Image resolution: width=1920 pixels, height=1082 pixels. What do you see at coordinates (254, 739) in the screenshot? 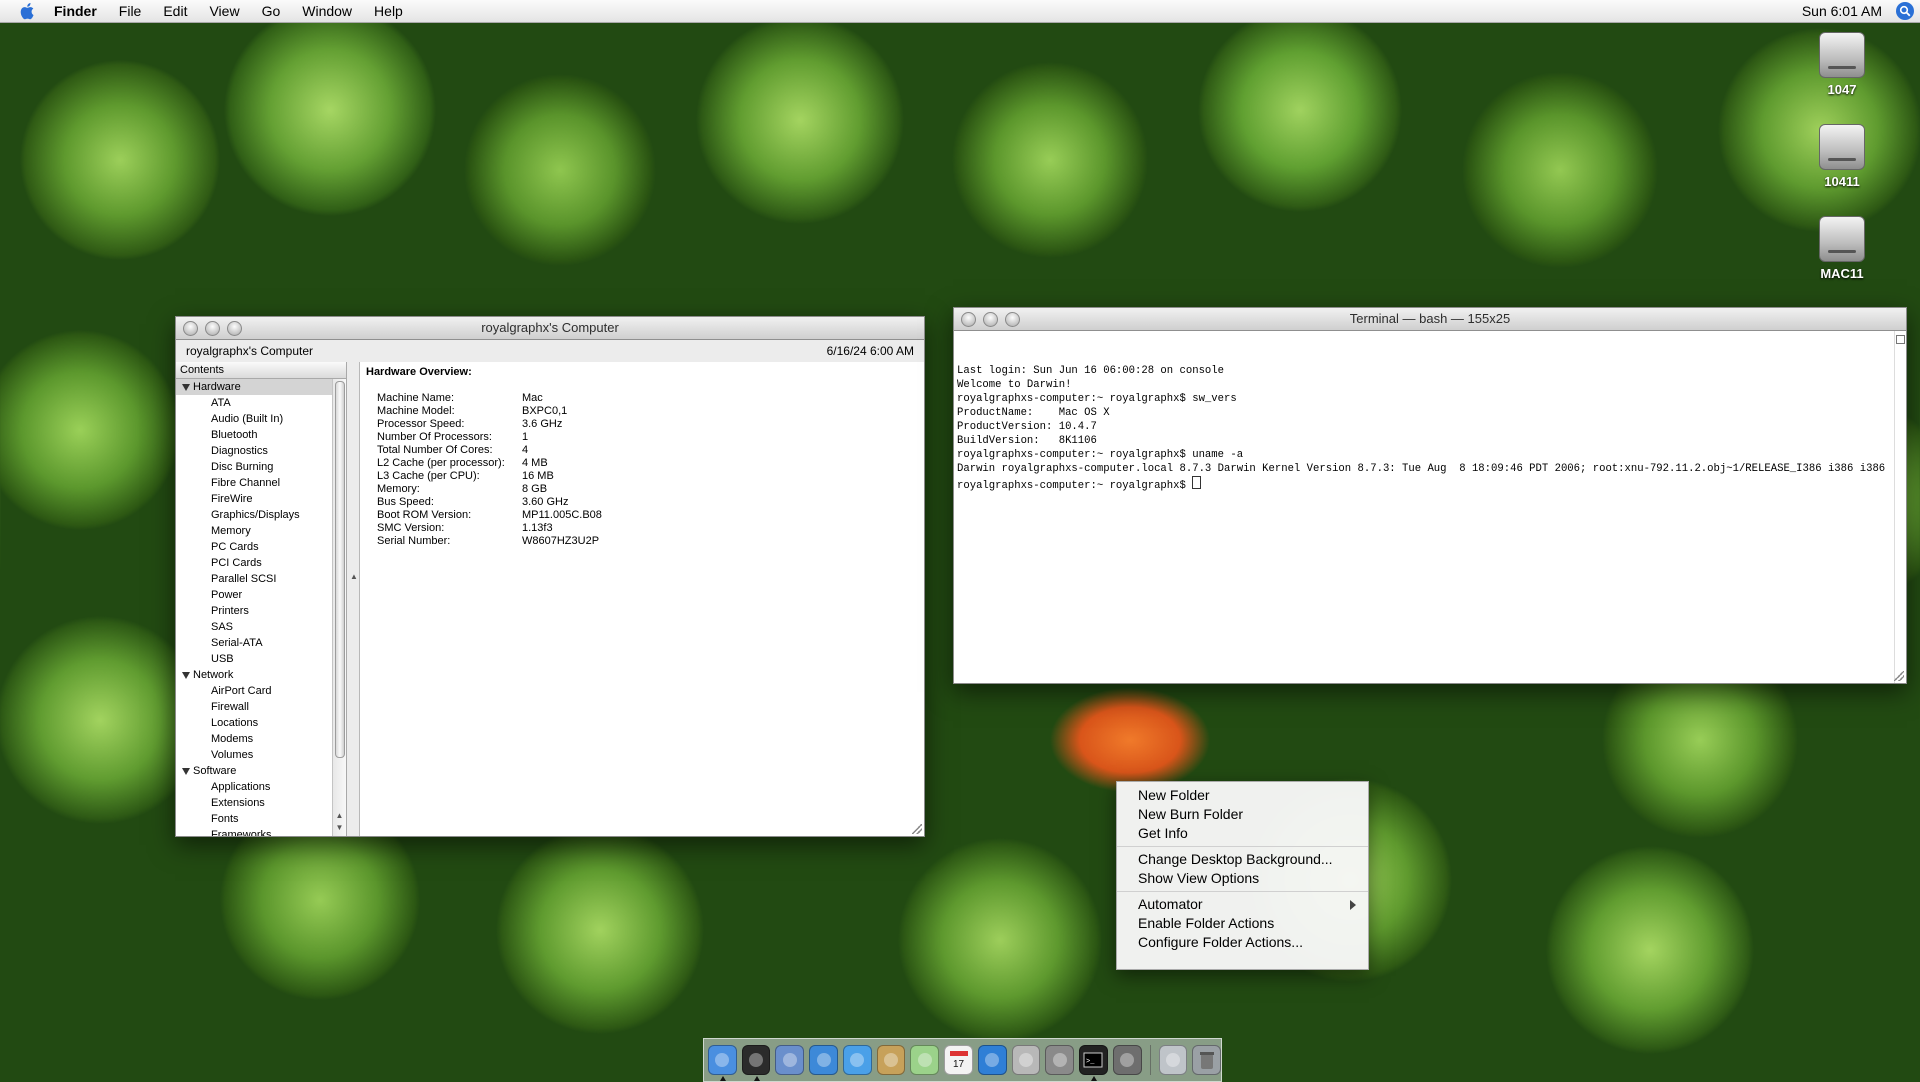
I see `sidebar-item: Modems` at bounding box center [254, 739].